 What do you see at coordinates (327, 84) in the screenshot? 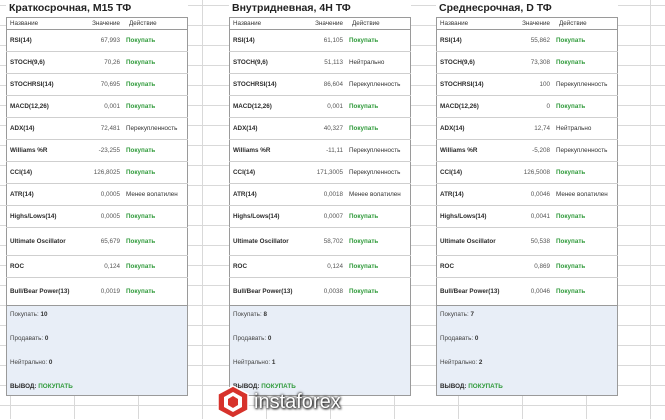
I see `indicator-value: 86,604` at bounding box center [327, 84].